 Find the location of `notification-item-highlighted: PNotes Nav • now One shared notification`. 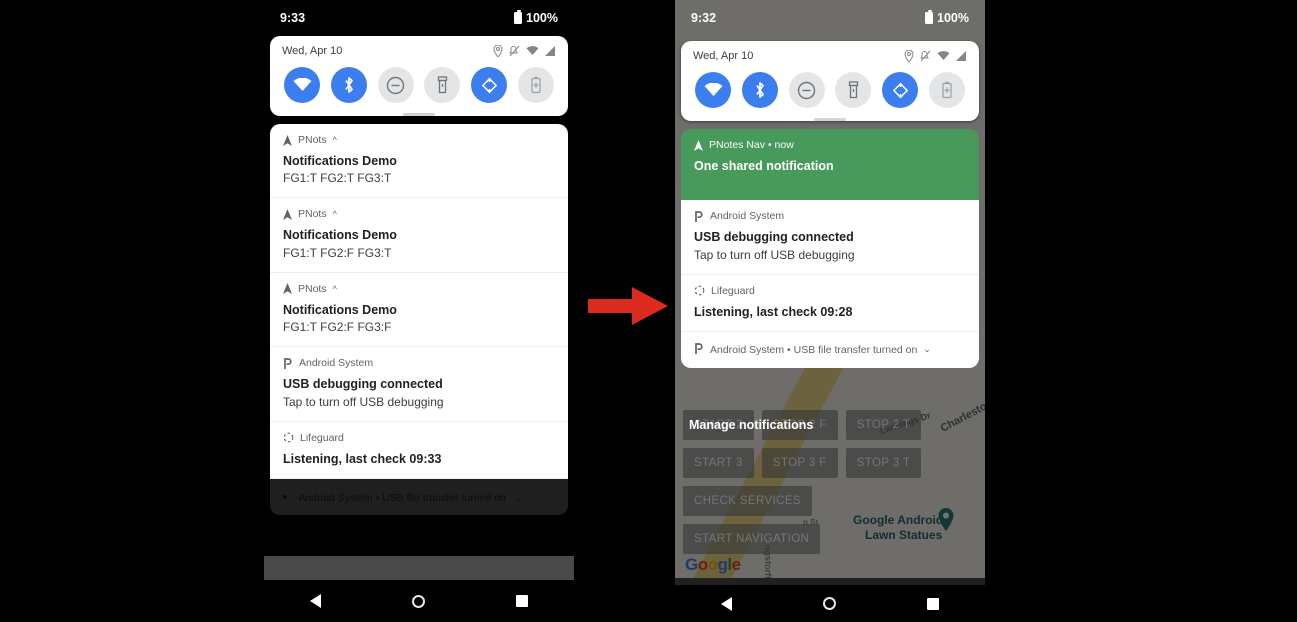

notification-item-highlighted: PNotes Nav • now One shared notification is located at coordinates (830, 165).